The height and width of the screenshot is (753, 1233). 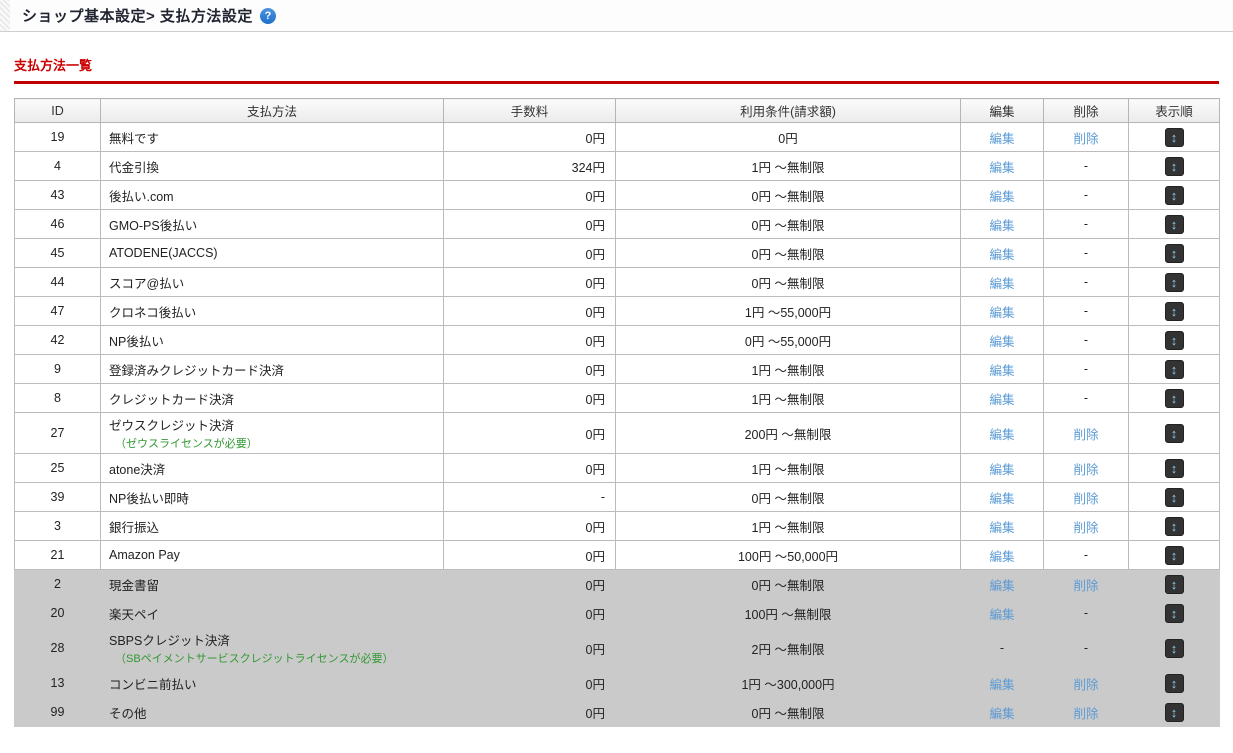 What do you see at coordinates (267, 15) in the screenshot?
I see `help-icon: ?` at bounding box center [267, 15].